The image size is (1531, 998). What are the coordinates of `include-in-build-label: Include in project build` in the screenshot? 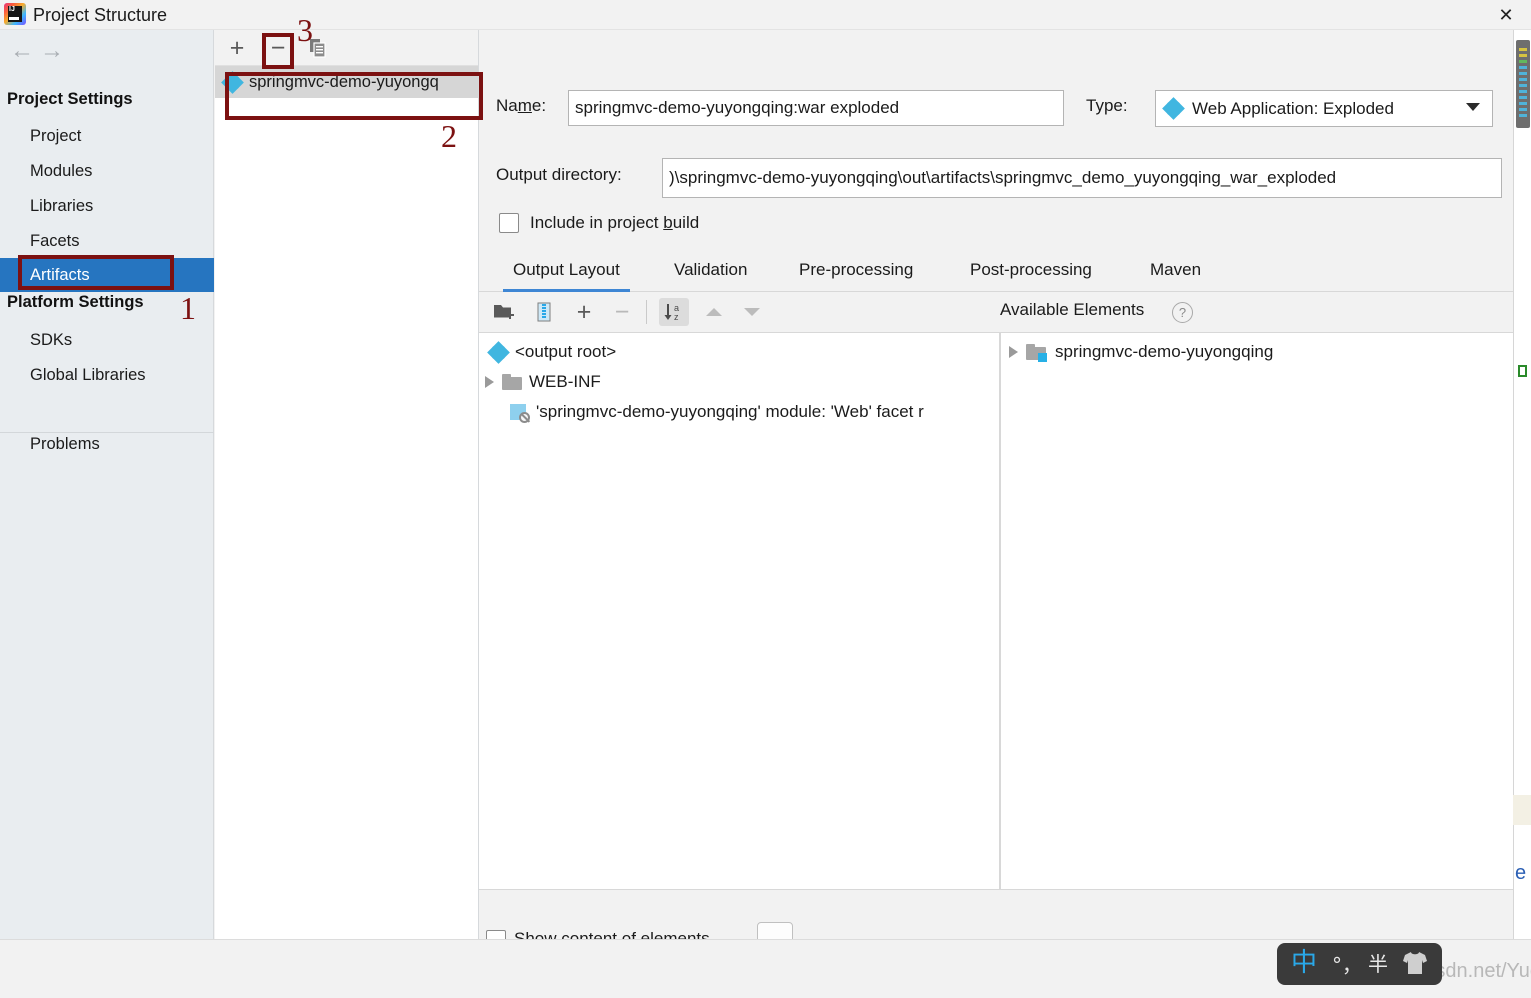 It's located at (615, 222).